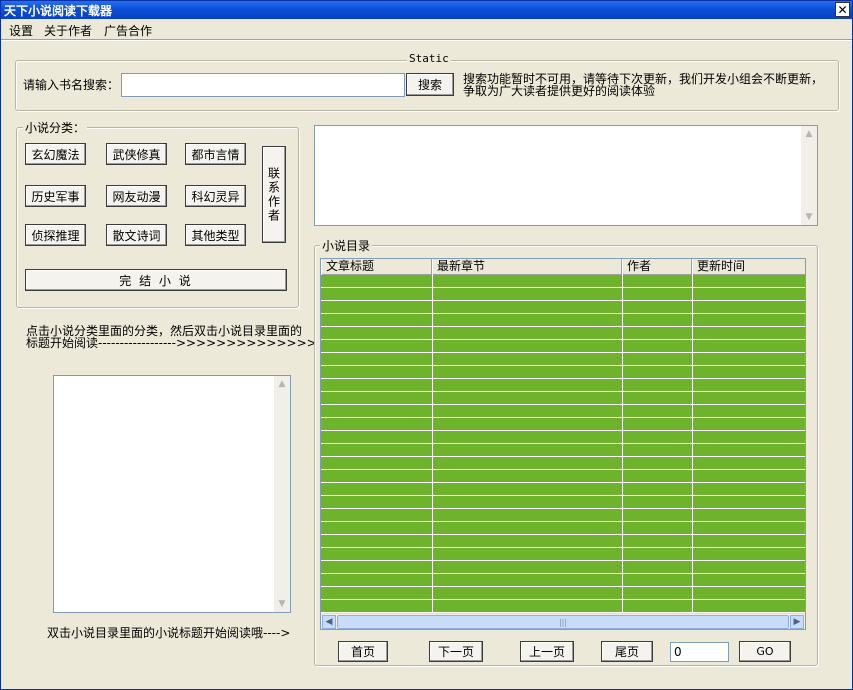 Image resolution: width=853 pixels, height=690 pixels. What do you see at coordinates (274, 194) in the screenshot?
I see `contact-author-button: 联系作者` at bounding box center [274, 194].